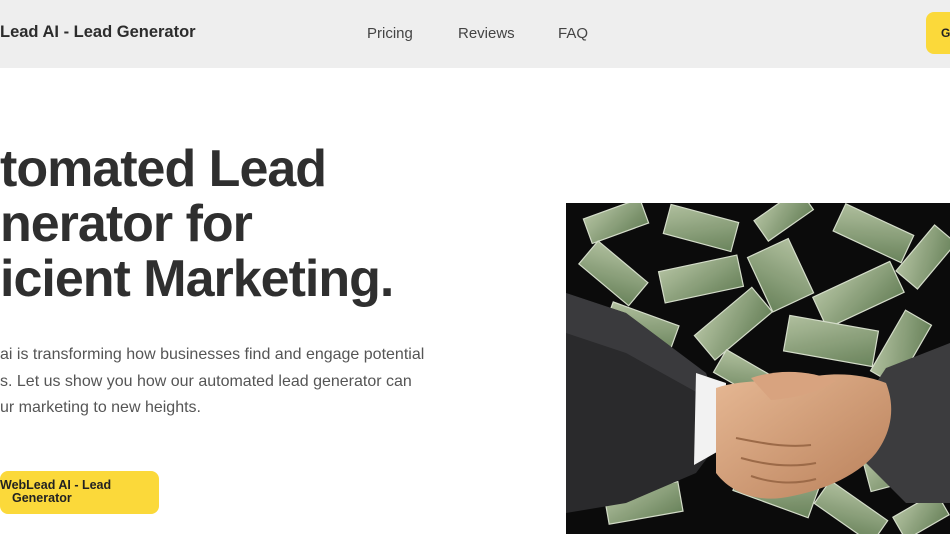  What do you see at coordinates (197, 279) in the screenshot?
I see `hero-title-line: icient Marketing.` at bounding box center [197, 279].